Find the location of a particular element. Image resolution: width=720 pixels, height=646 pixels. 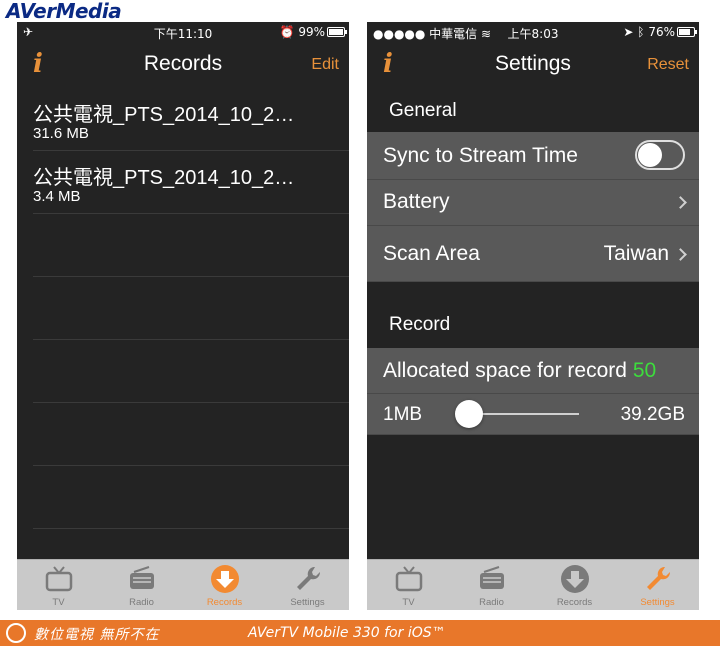

sync-label: Sync to Stream Time is located at coordinates (480, 155).